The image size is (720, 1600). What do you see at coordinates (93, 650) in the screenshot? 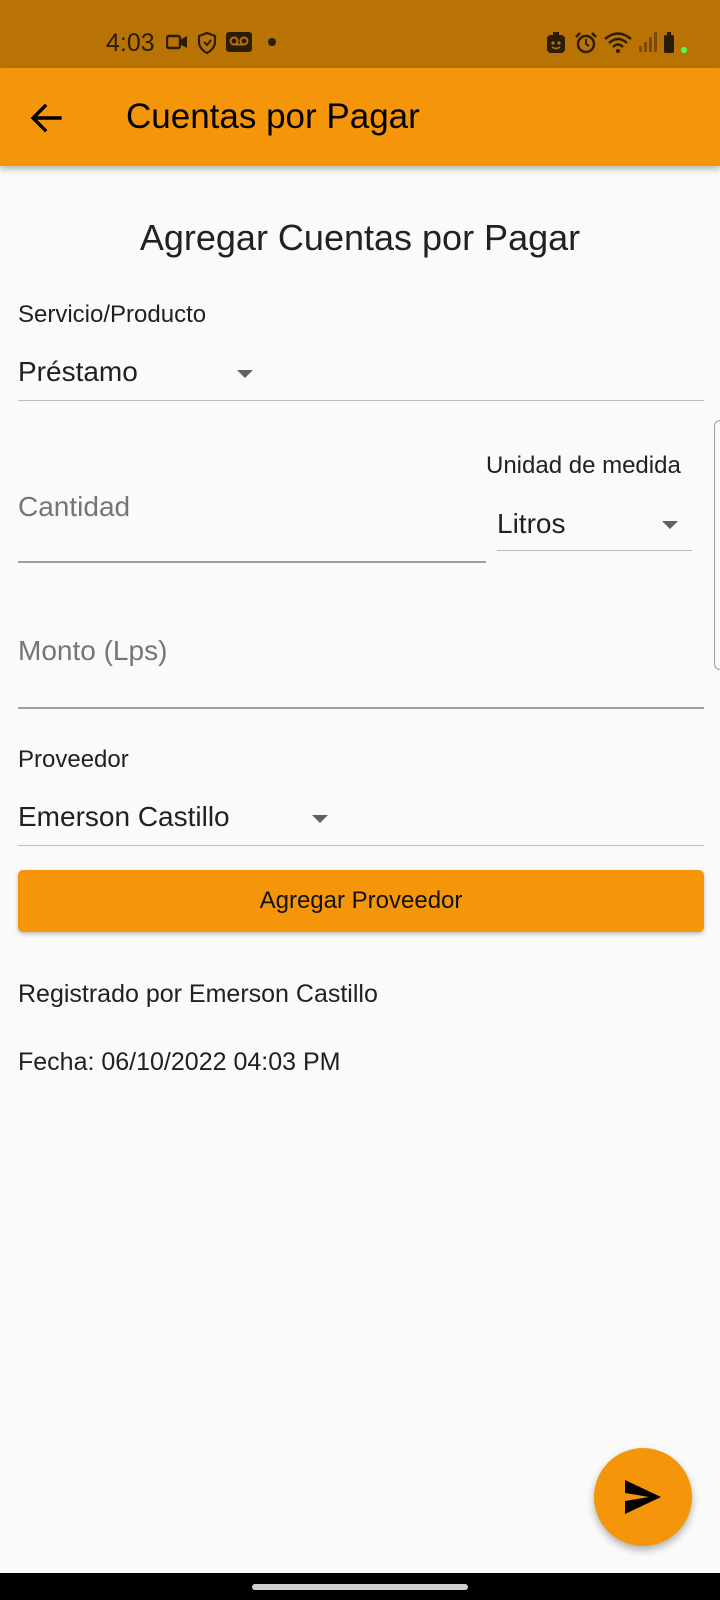
I see `amount-placeholder: Monto (Lps)` at bounding box center [93, 650].